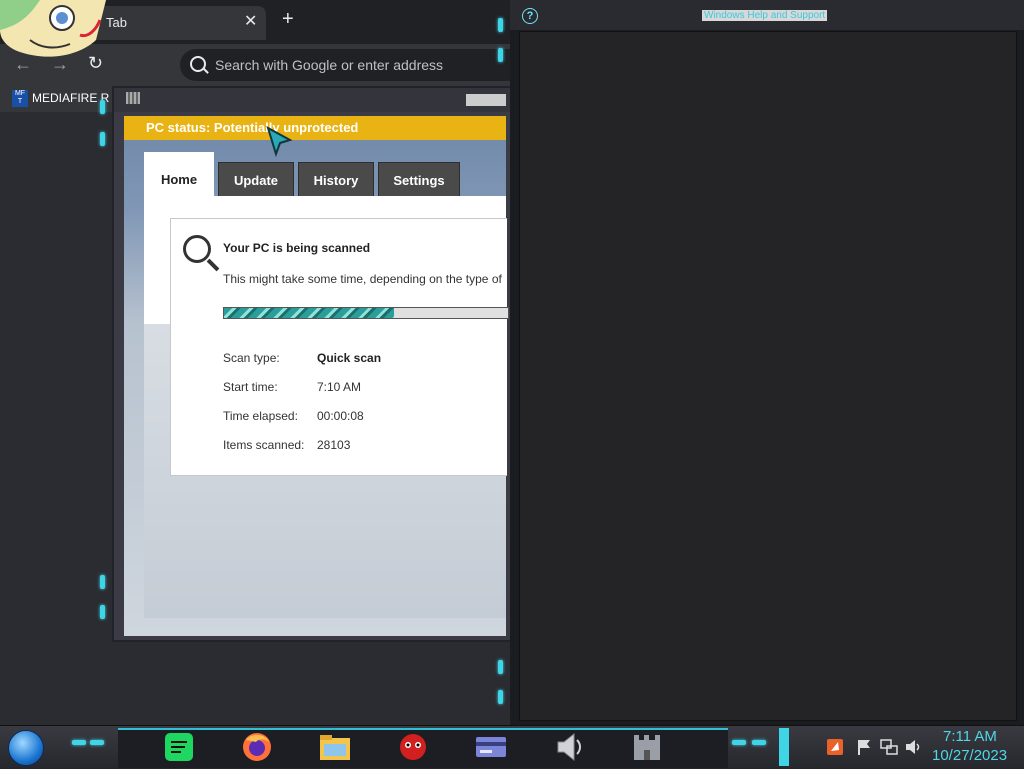 The width and height of the screenshot is (1024, 769). I want to click on pc-status-text: PC status: Potentially unprotected, so click(252, 127).